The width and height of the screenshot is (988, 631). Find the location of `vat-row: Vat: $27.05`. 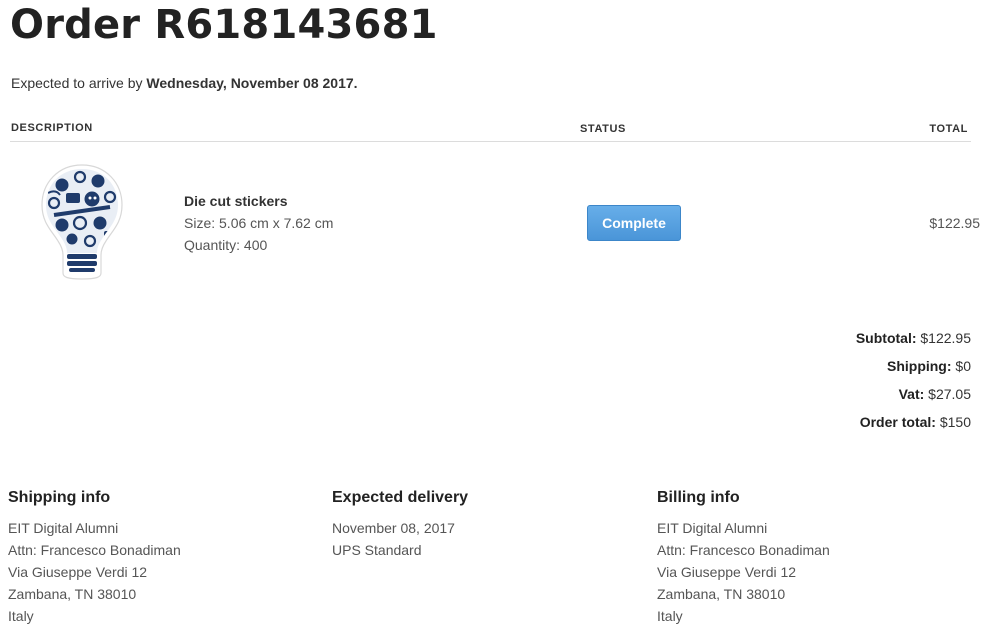

vat-row: Vat: $27.05 is located at coordinates (913, 399).